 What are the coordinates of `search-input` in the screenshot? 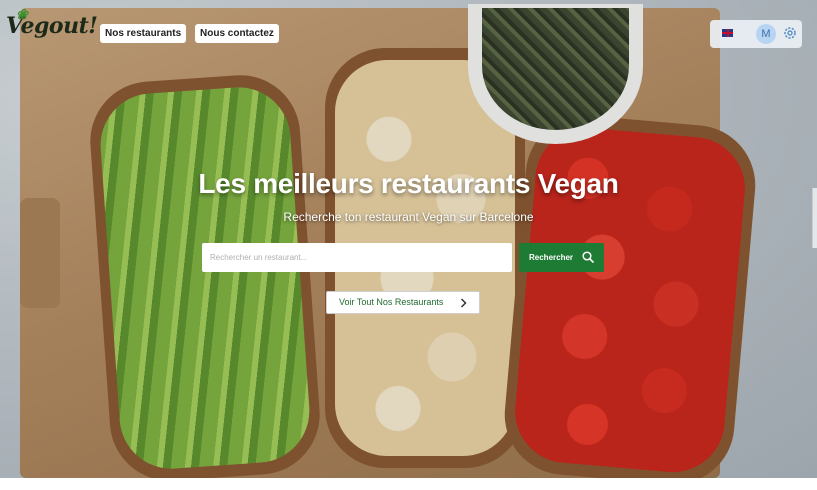 It's located at (357, 257).